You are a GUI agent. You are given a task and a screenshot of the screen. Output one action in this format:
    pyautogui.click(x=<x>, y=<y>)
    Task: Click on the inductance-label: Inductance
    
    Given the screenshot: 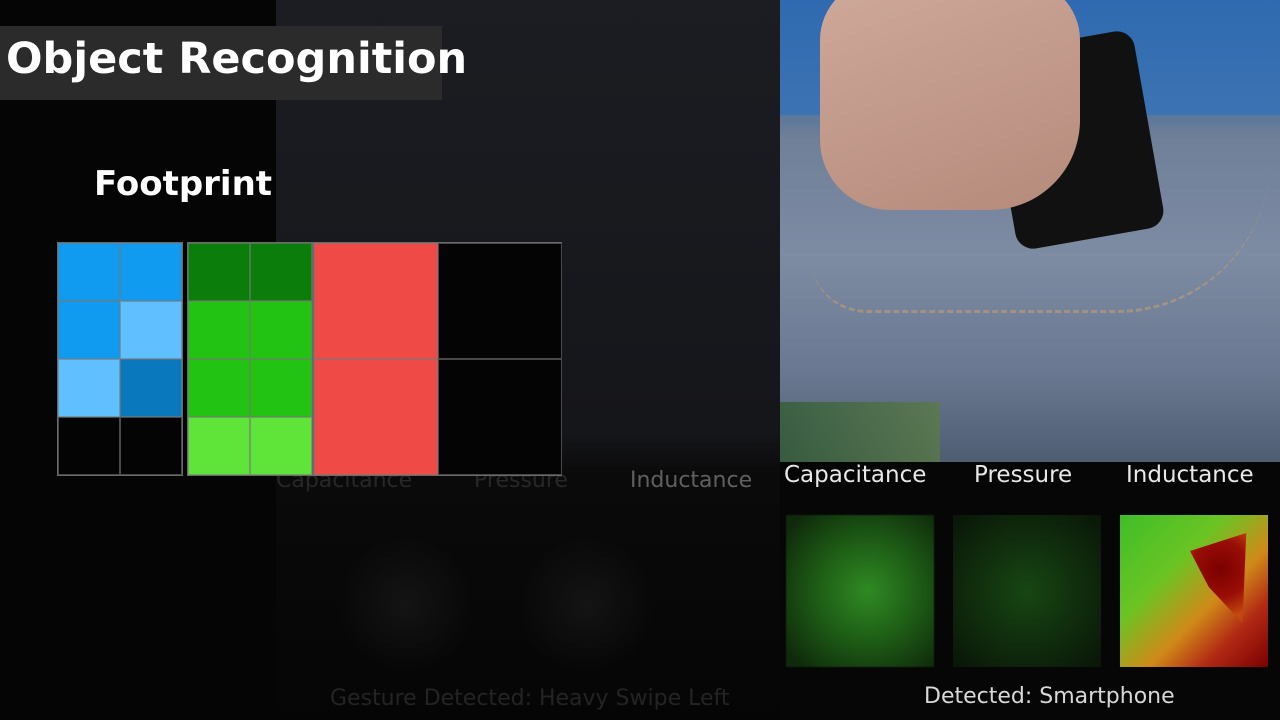 What is the action you would take?
    pyautogui.click(x=1190, y=475)
    